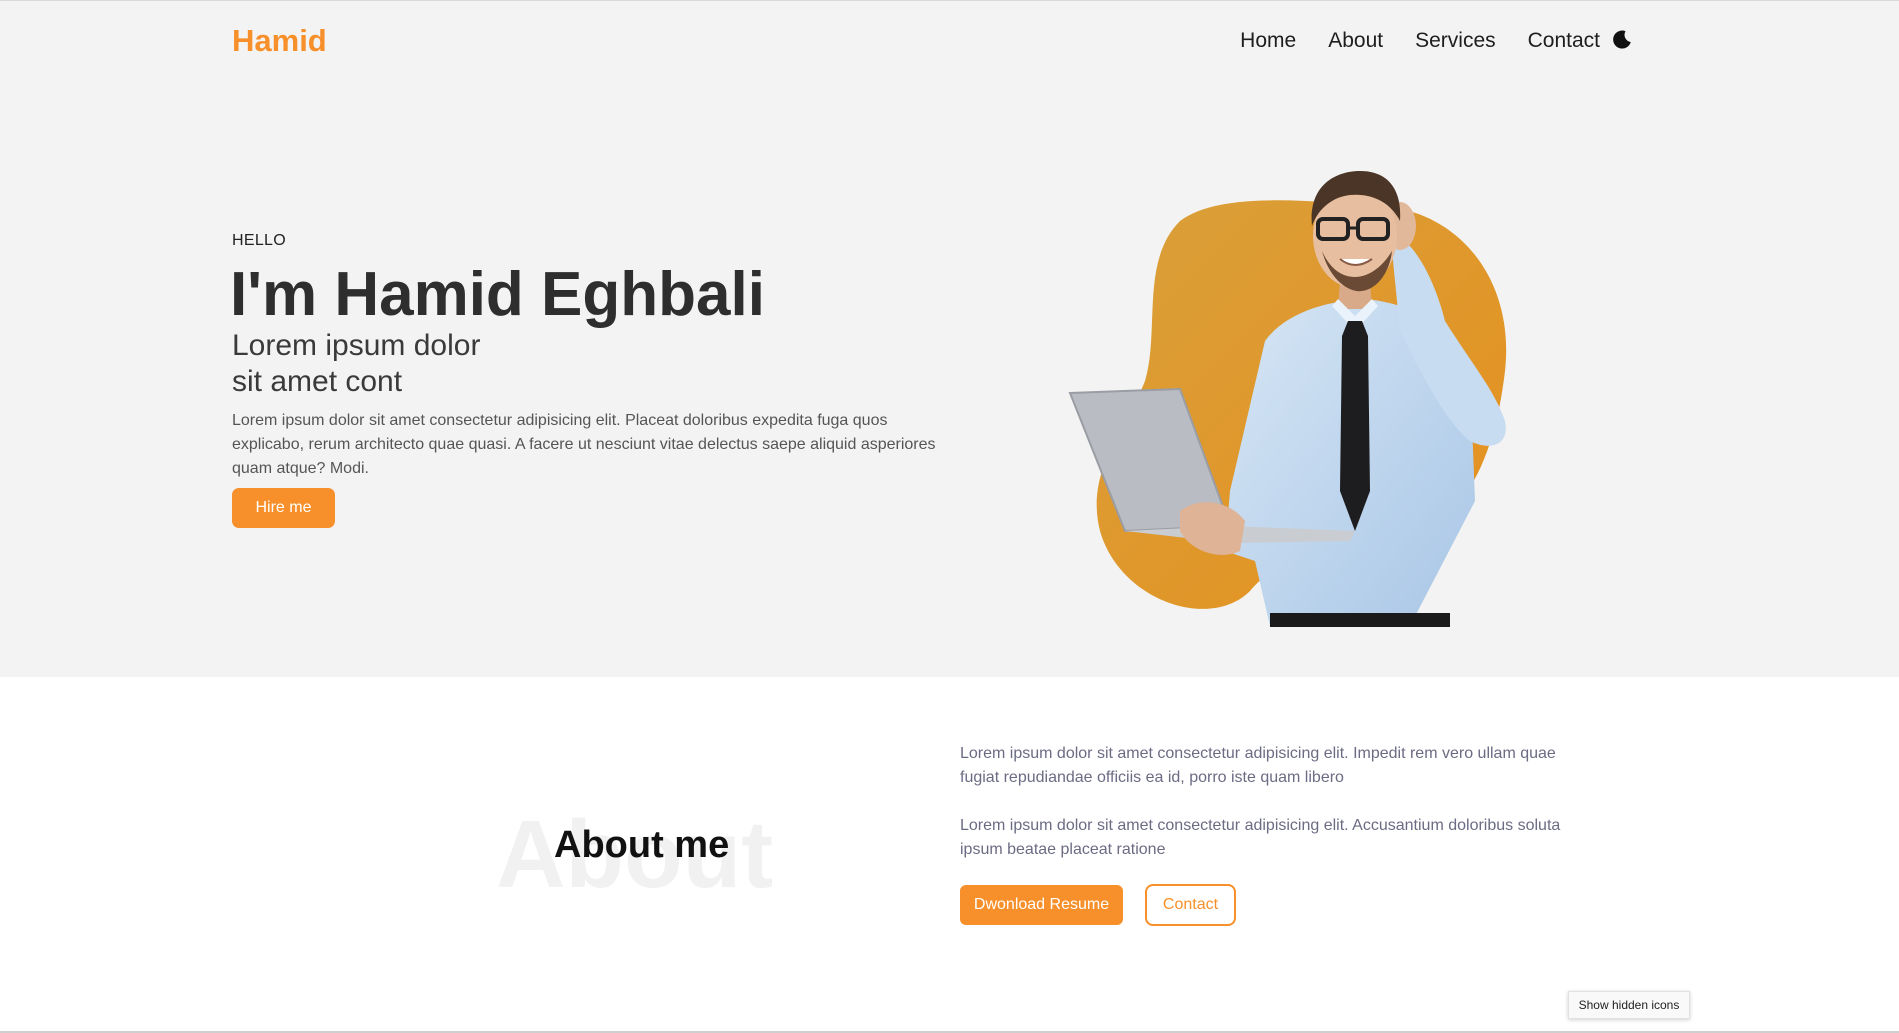 This screenshot has width=1899, height=1033. What do you see at coordinates (1629, 1005) in the screenshot?
I see `show-hidden-icons-tooltip: Show hidden icons` at bounding box center [1629, 1005].